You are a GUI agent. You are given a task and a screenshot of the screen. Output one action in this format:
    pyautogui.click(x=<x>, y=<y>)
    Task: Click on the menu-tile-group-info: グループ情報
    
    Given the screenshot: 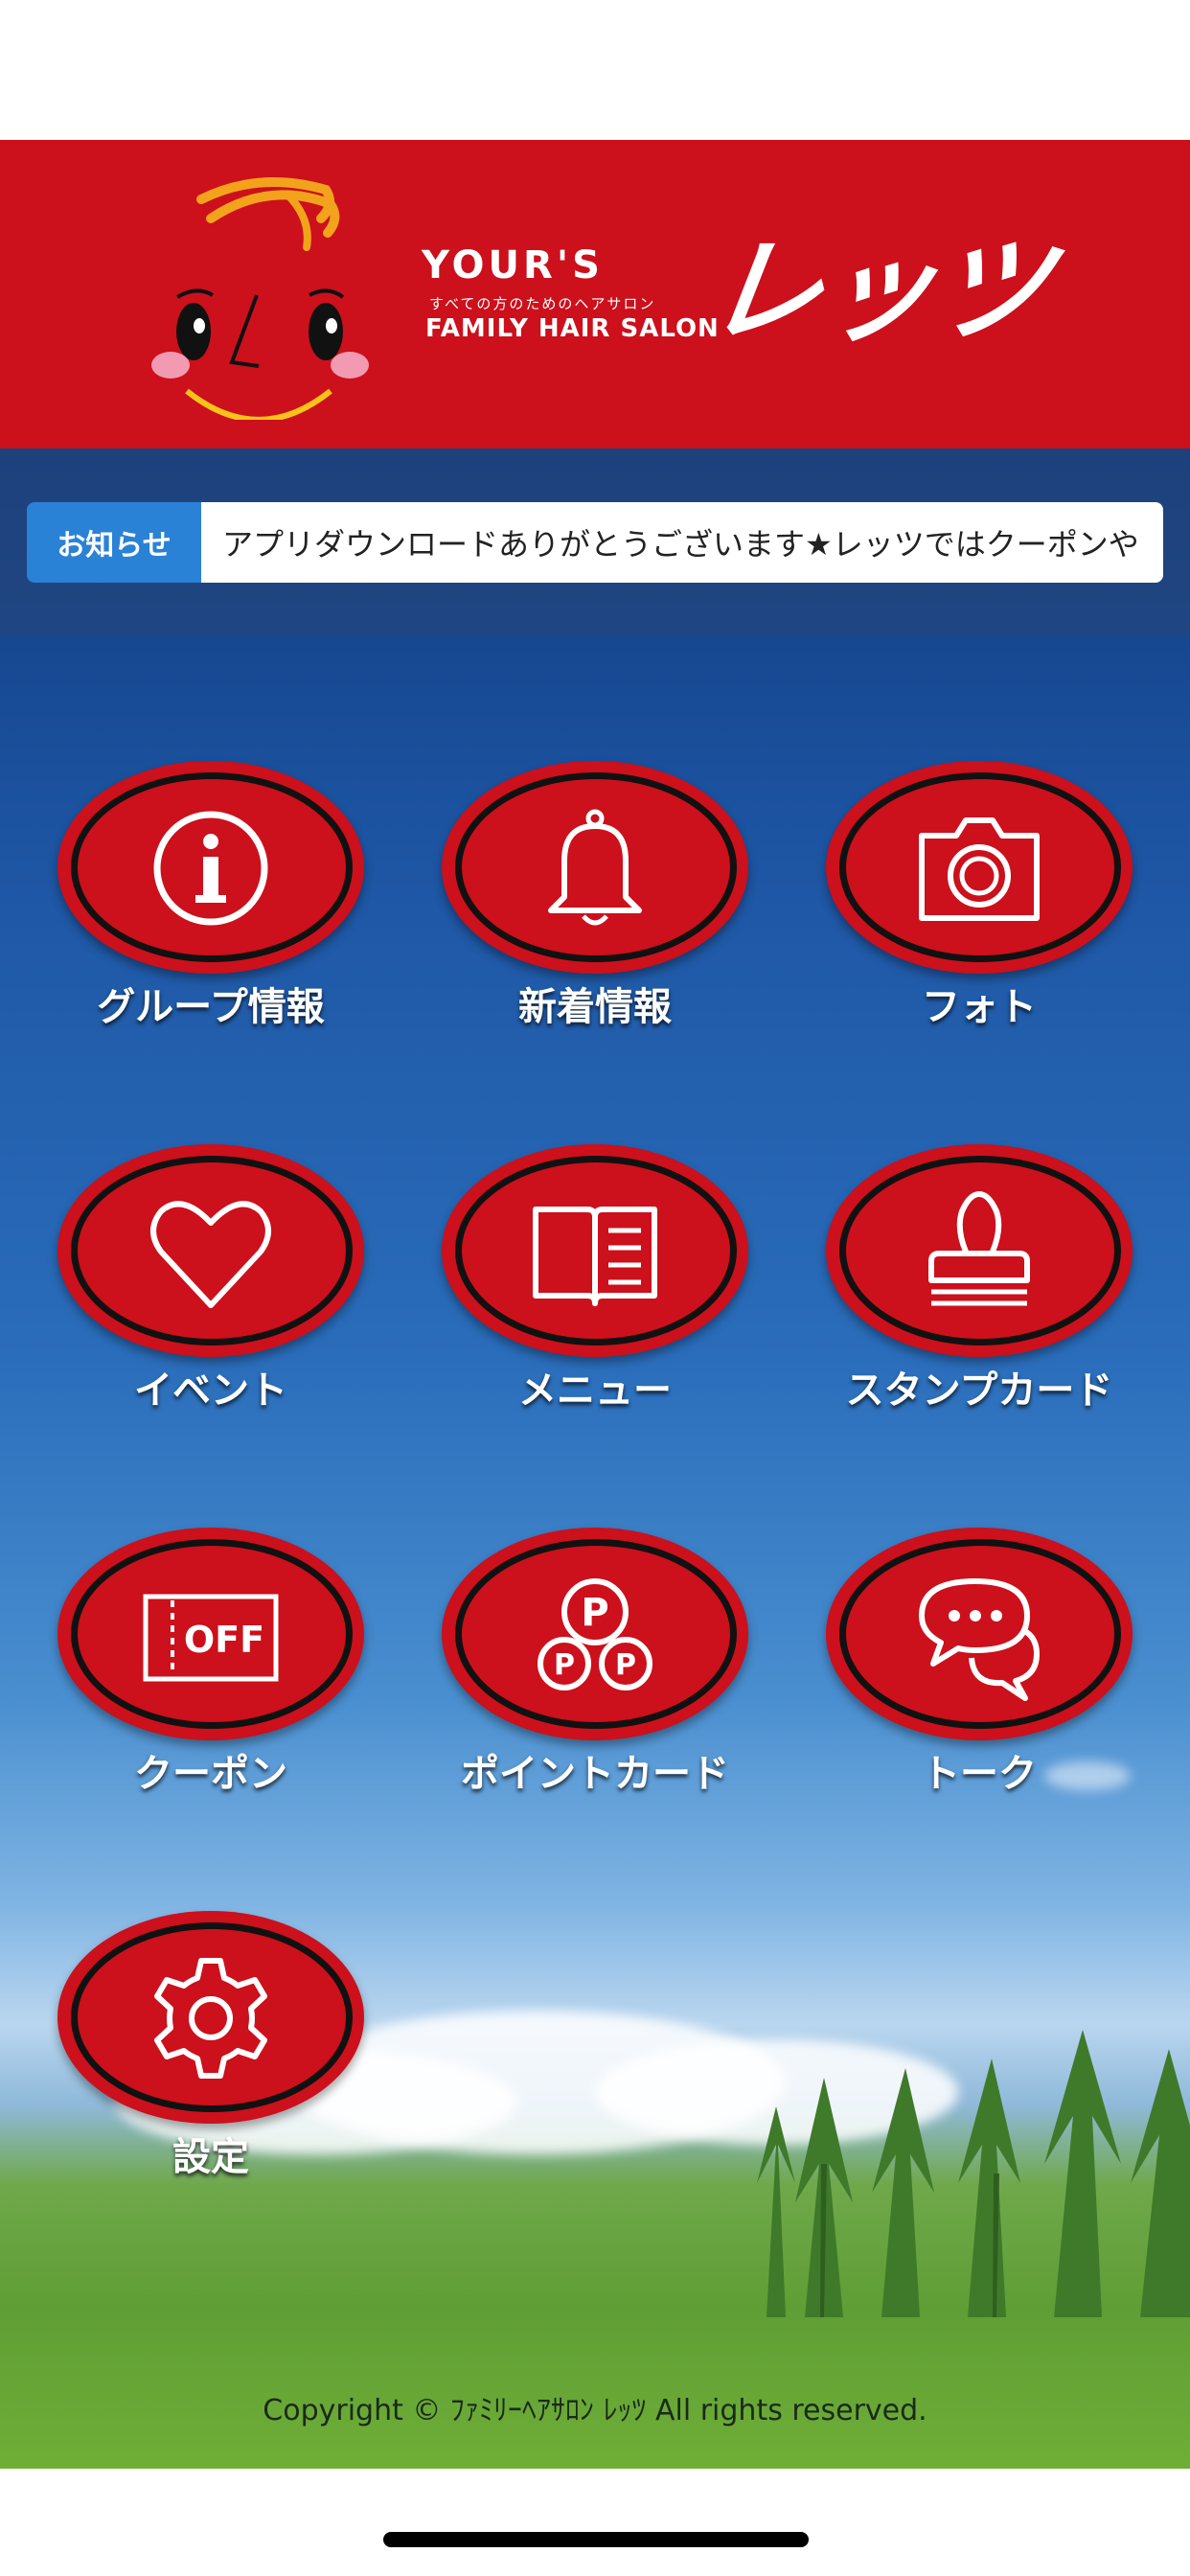 What is the action you would take?
    pyautogui.click(x=211, y=895)
    